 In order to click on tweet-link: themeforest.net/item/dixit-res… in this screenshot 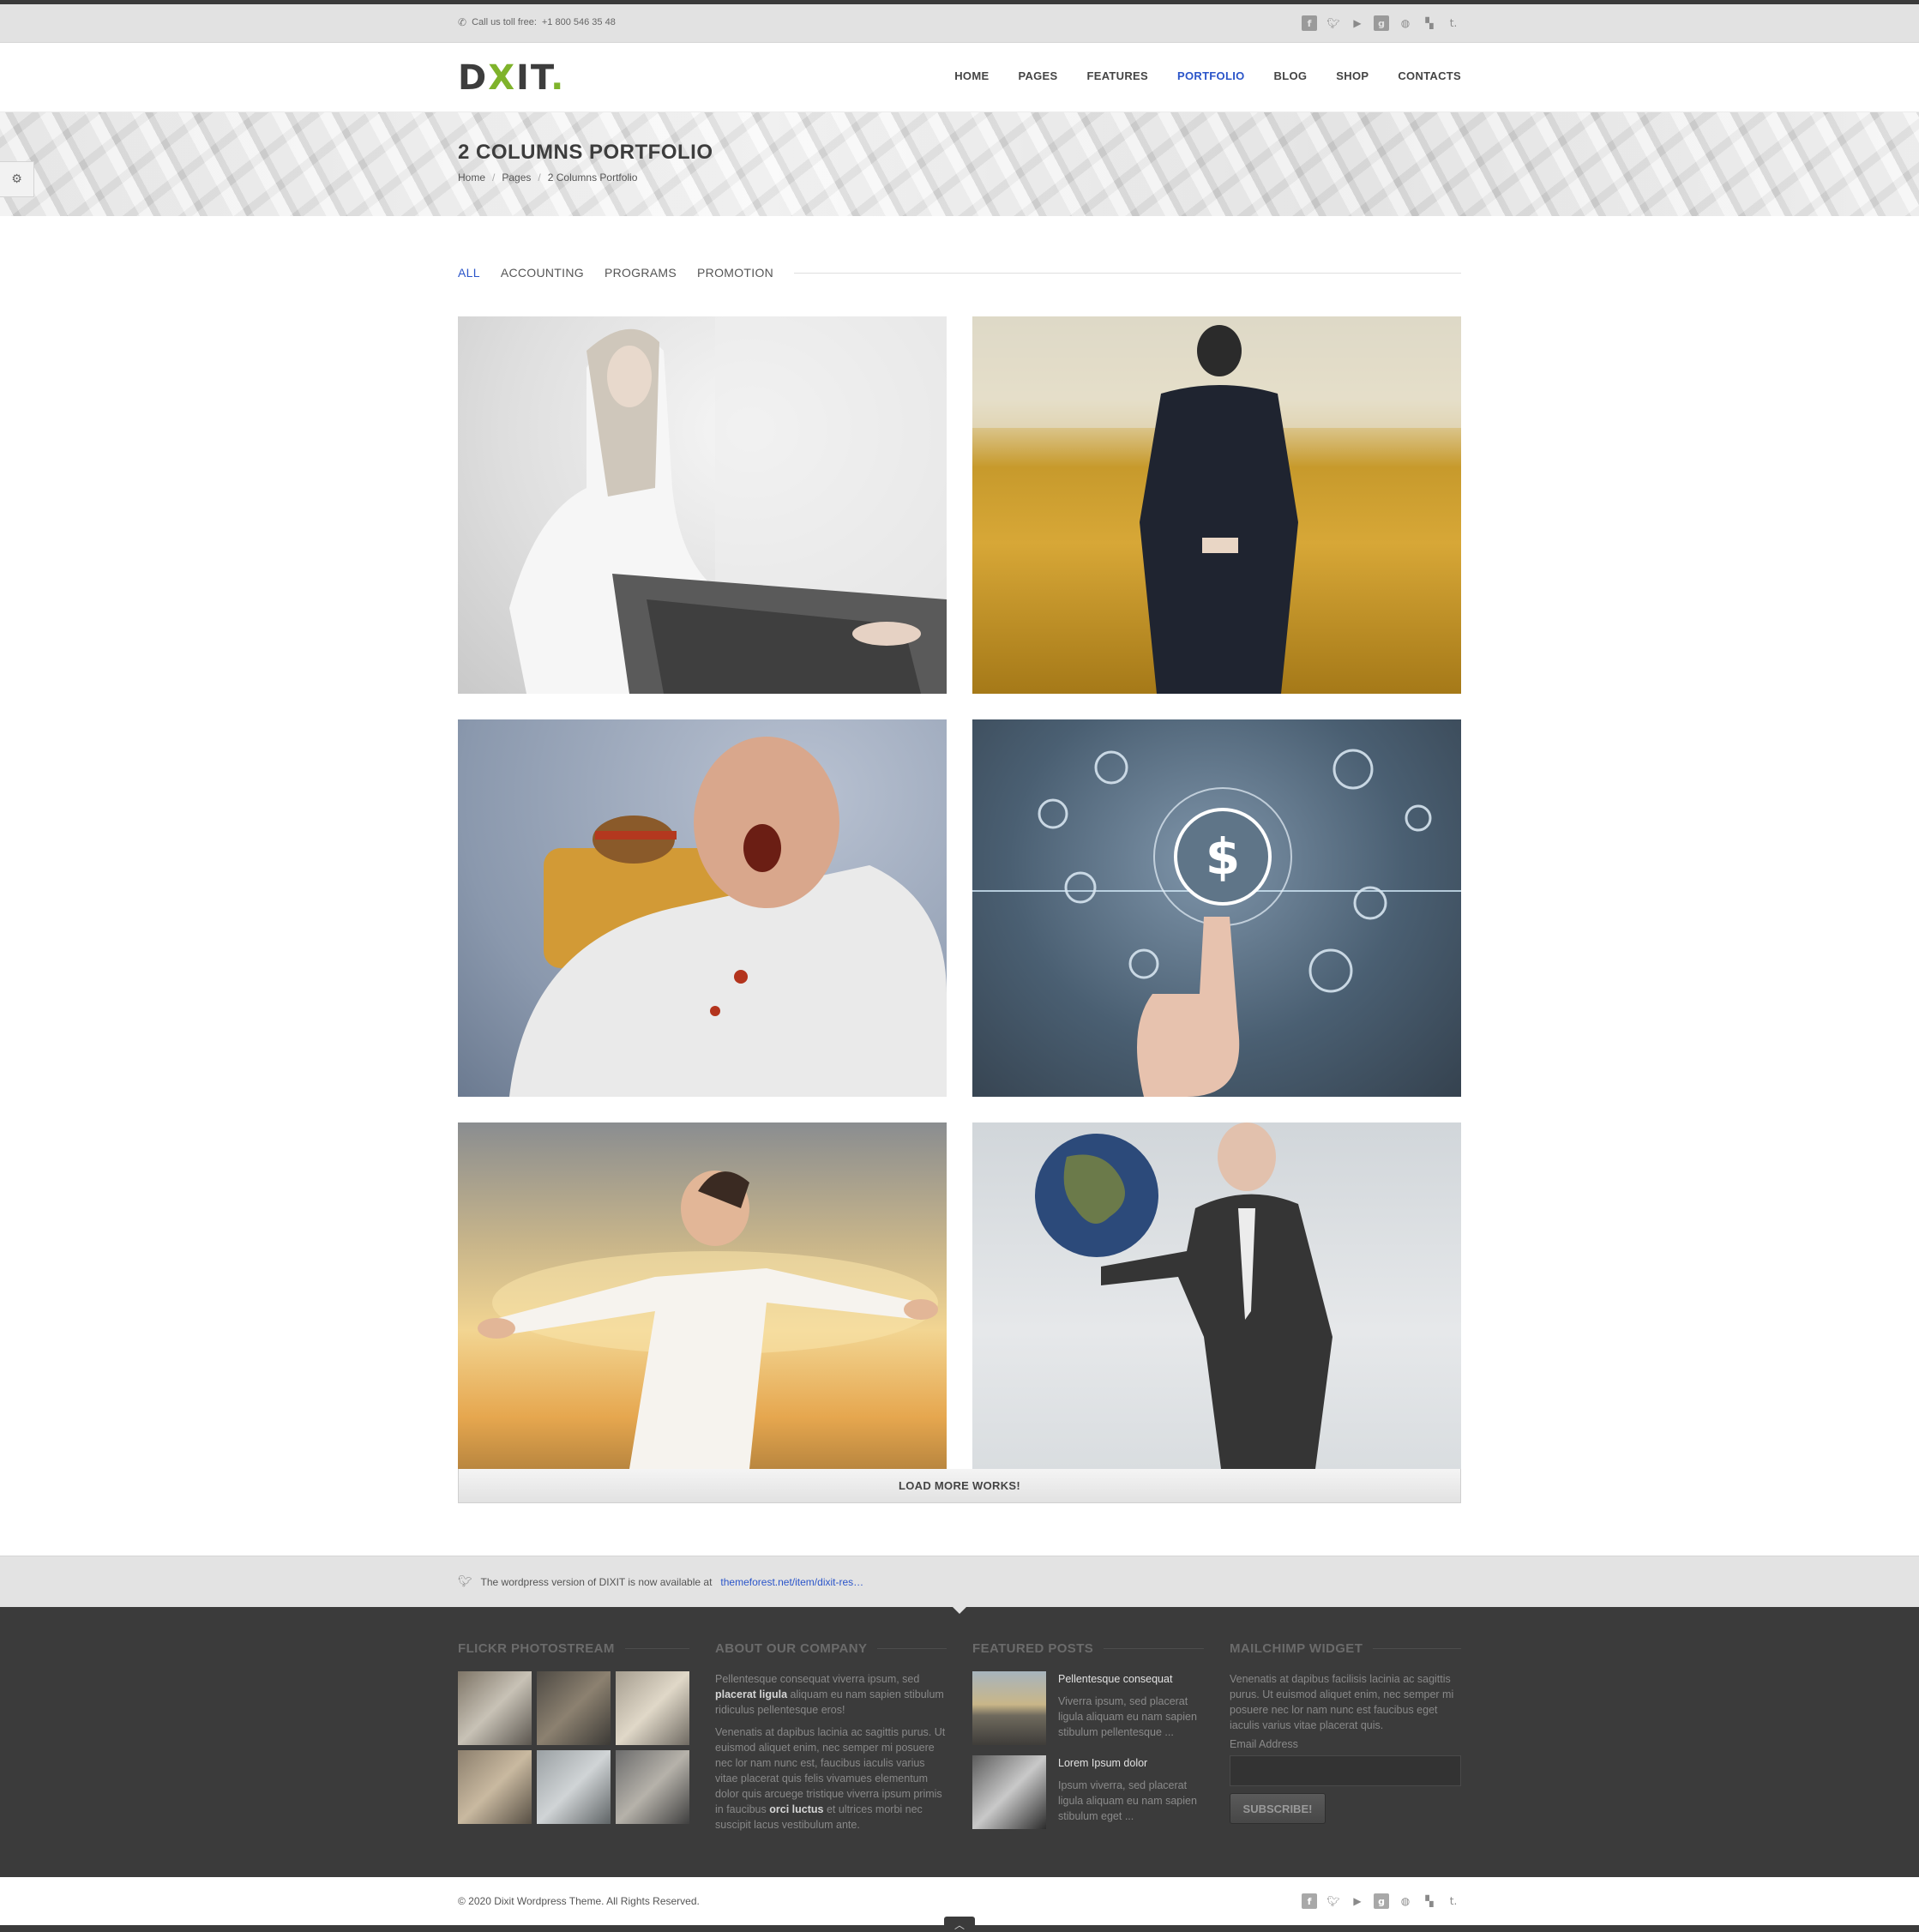, I will do `click(792, 1582)`.